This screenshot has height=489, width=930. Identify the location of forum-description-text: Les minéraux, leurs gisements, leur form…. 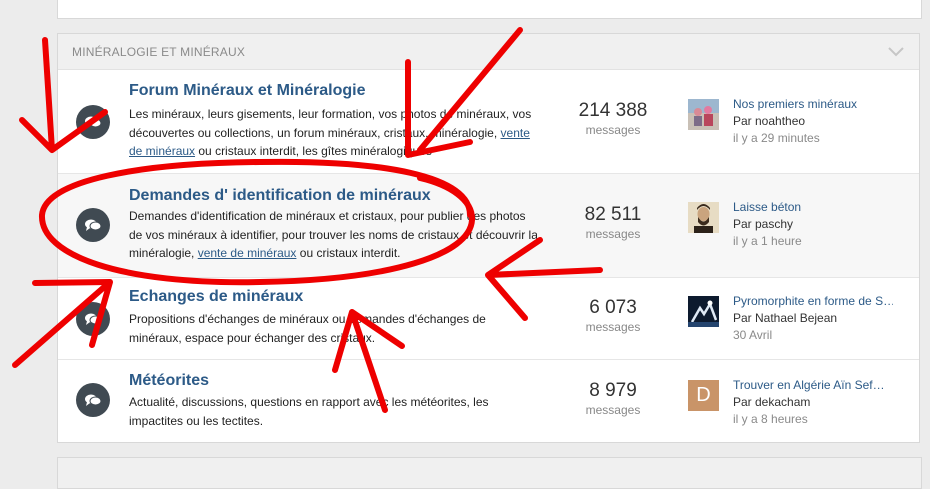
(330, 123).